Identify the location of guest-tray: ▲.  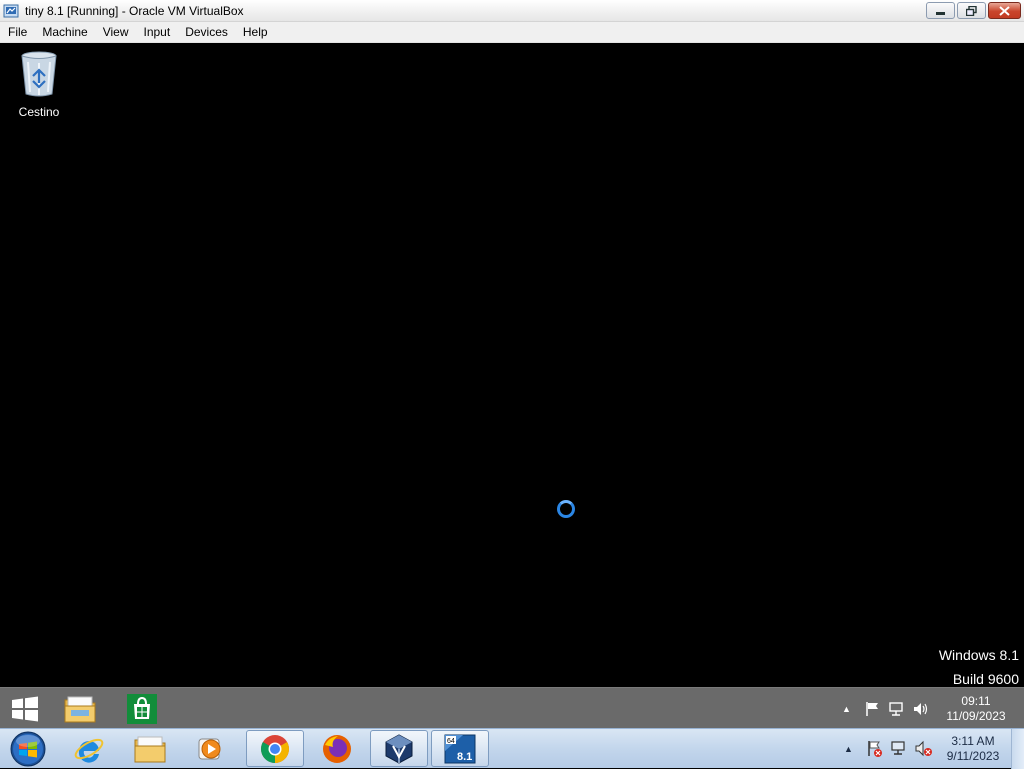
(886, 708).